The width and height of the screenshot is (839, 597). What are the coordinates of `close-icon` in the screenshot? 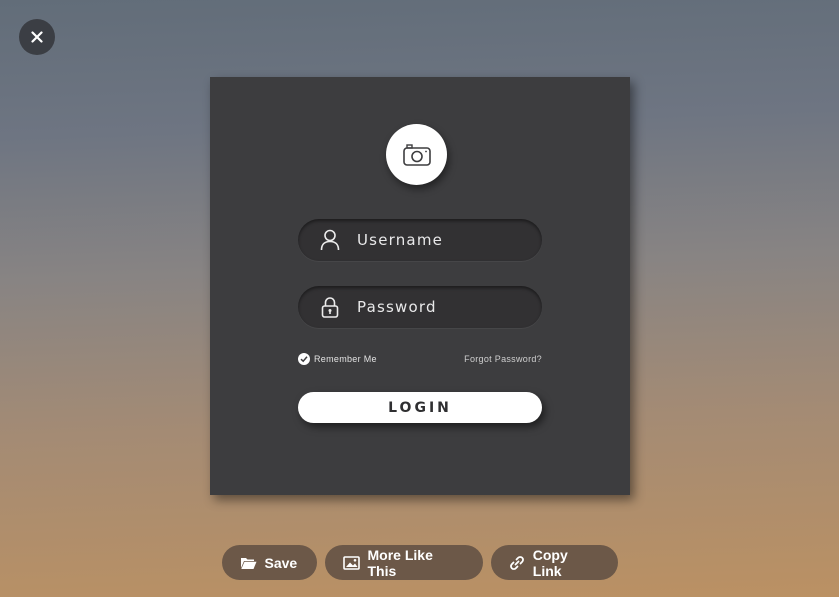 It's located at (37, 37).